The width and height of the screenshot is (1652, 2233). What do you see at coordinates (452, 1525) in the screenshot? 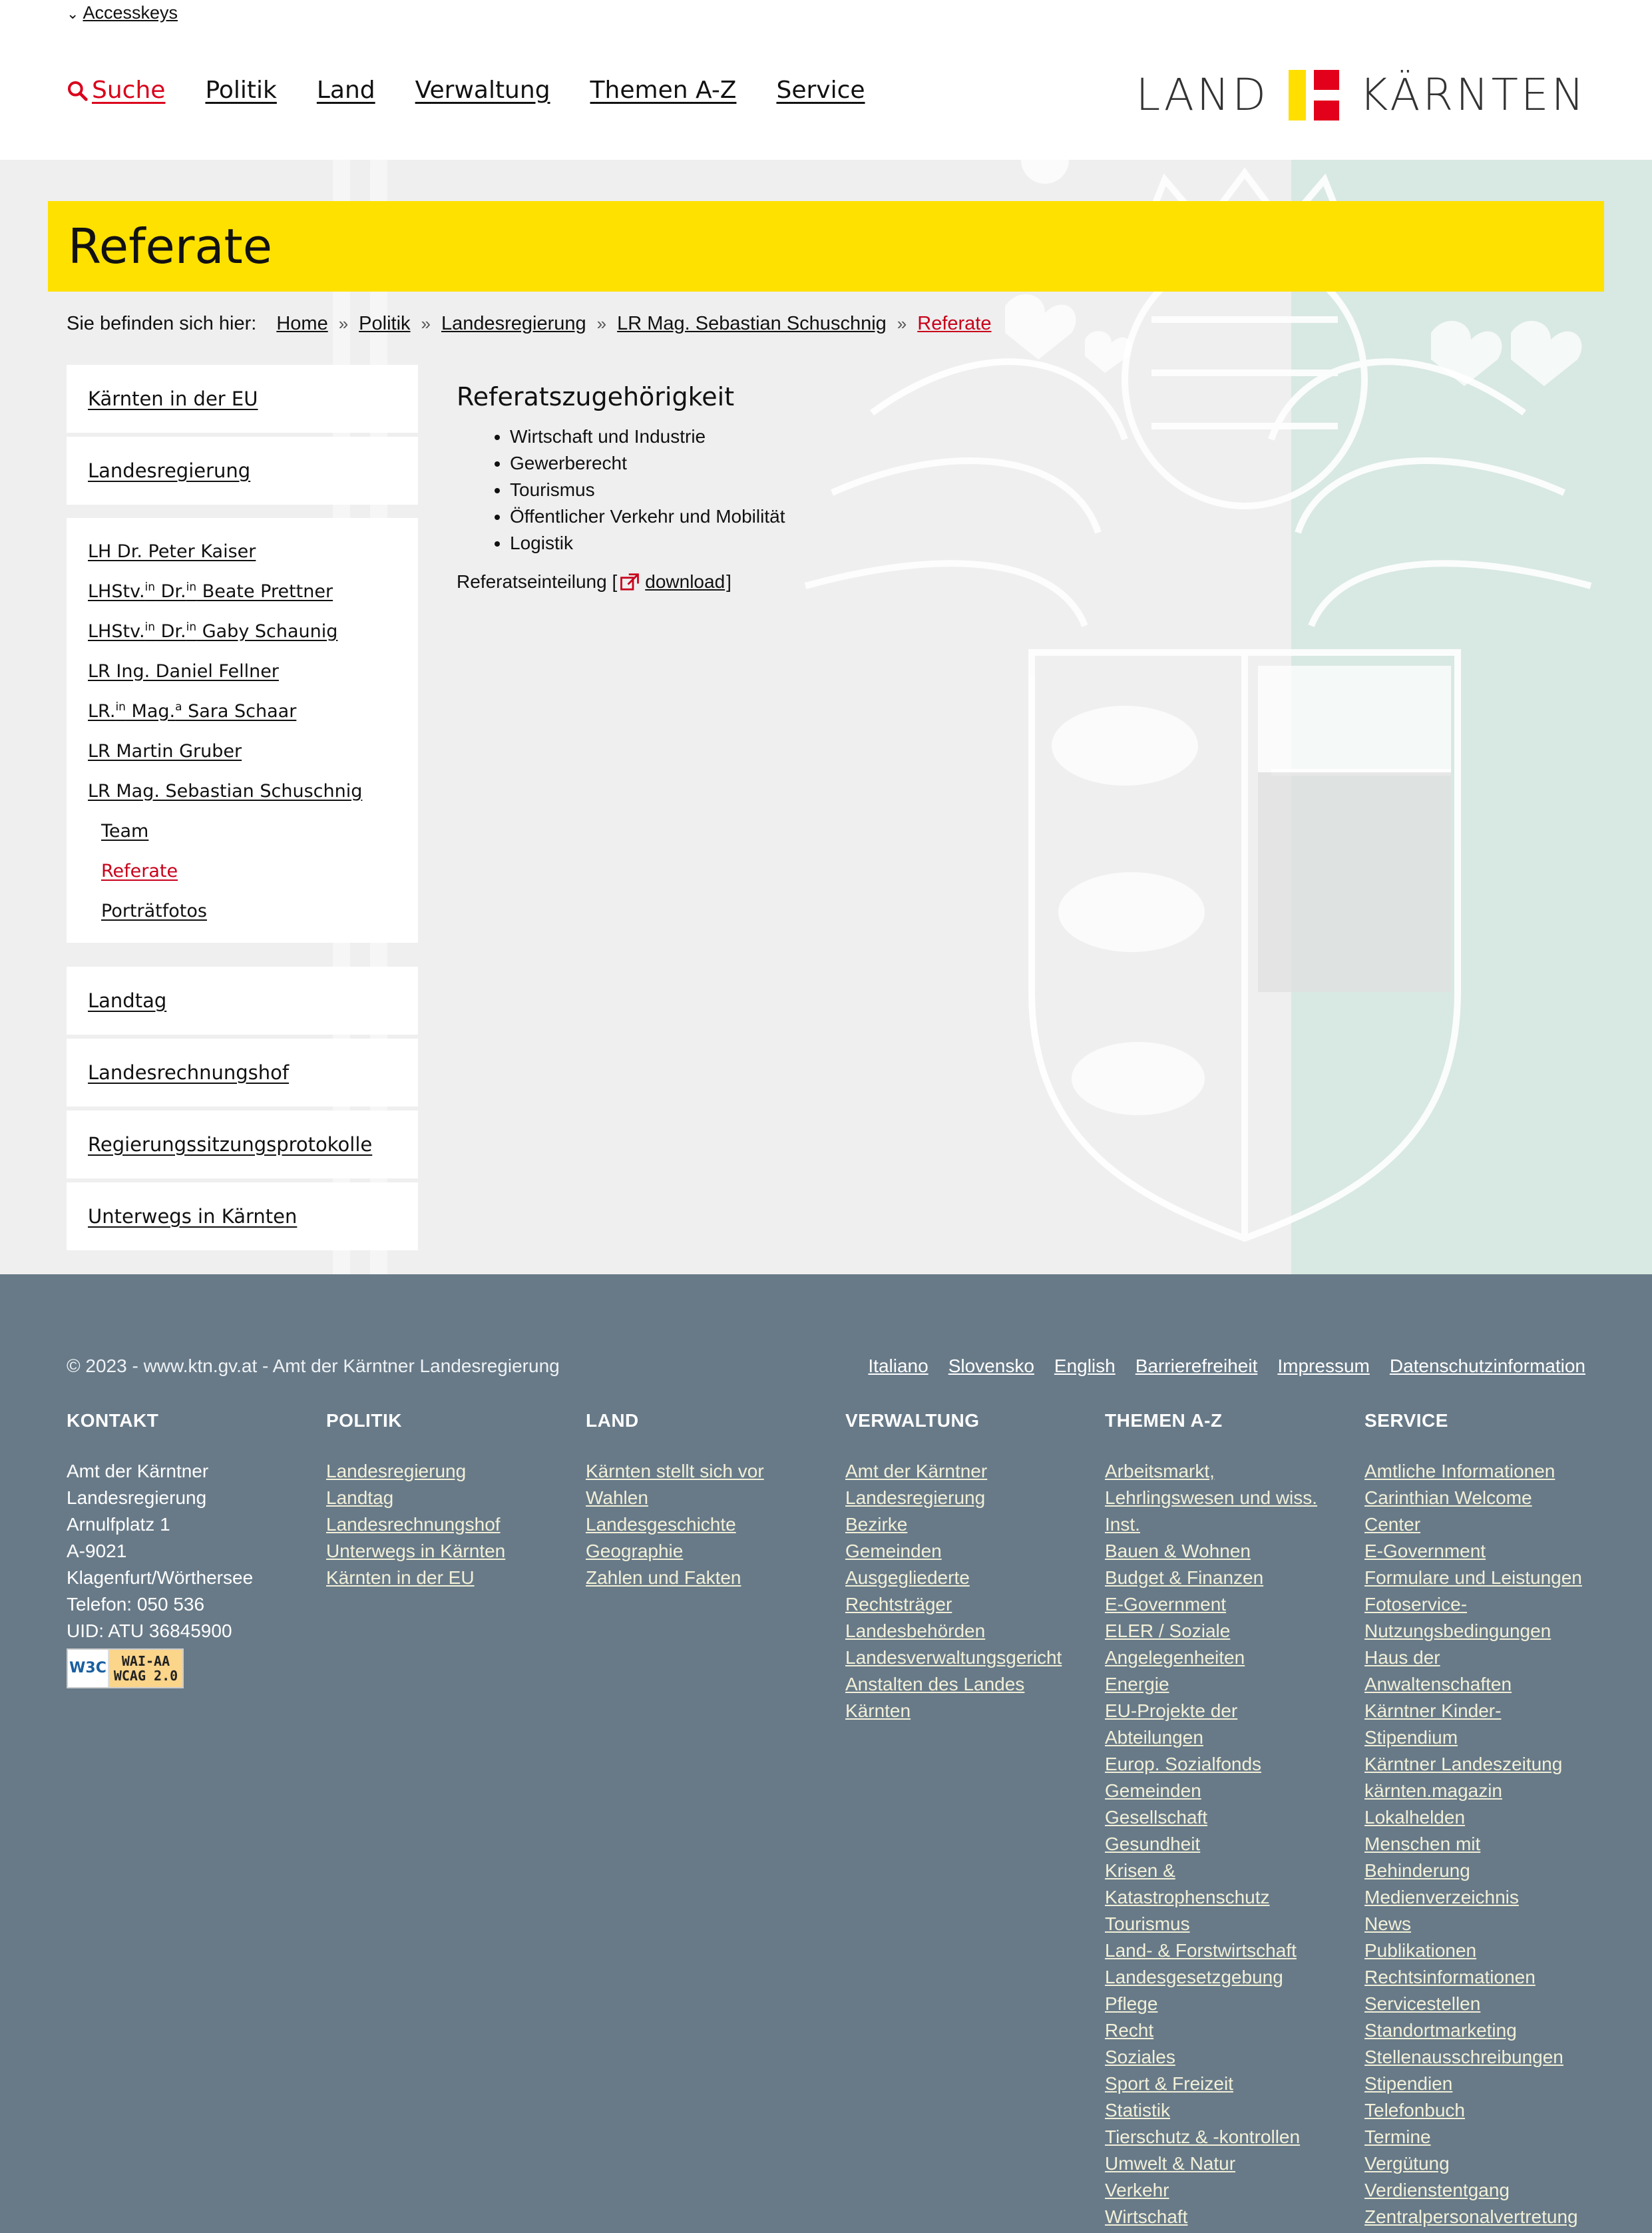
I see `footer-link: Landesrechnungshof` at bounding box center [452, 1525].